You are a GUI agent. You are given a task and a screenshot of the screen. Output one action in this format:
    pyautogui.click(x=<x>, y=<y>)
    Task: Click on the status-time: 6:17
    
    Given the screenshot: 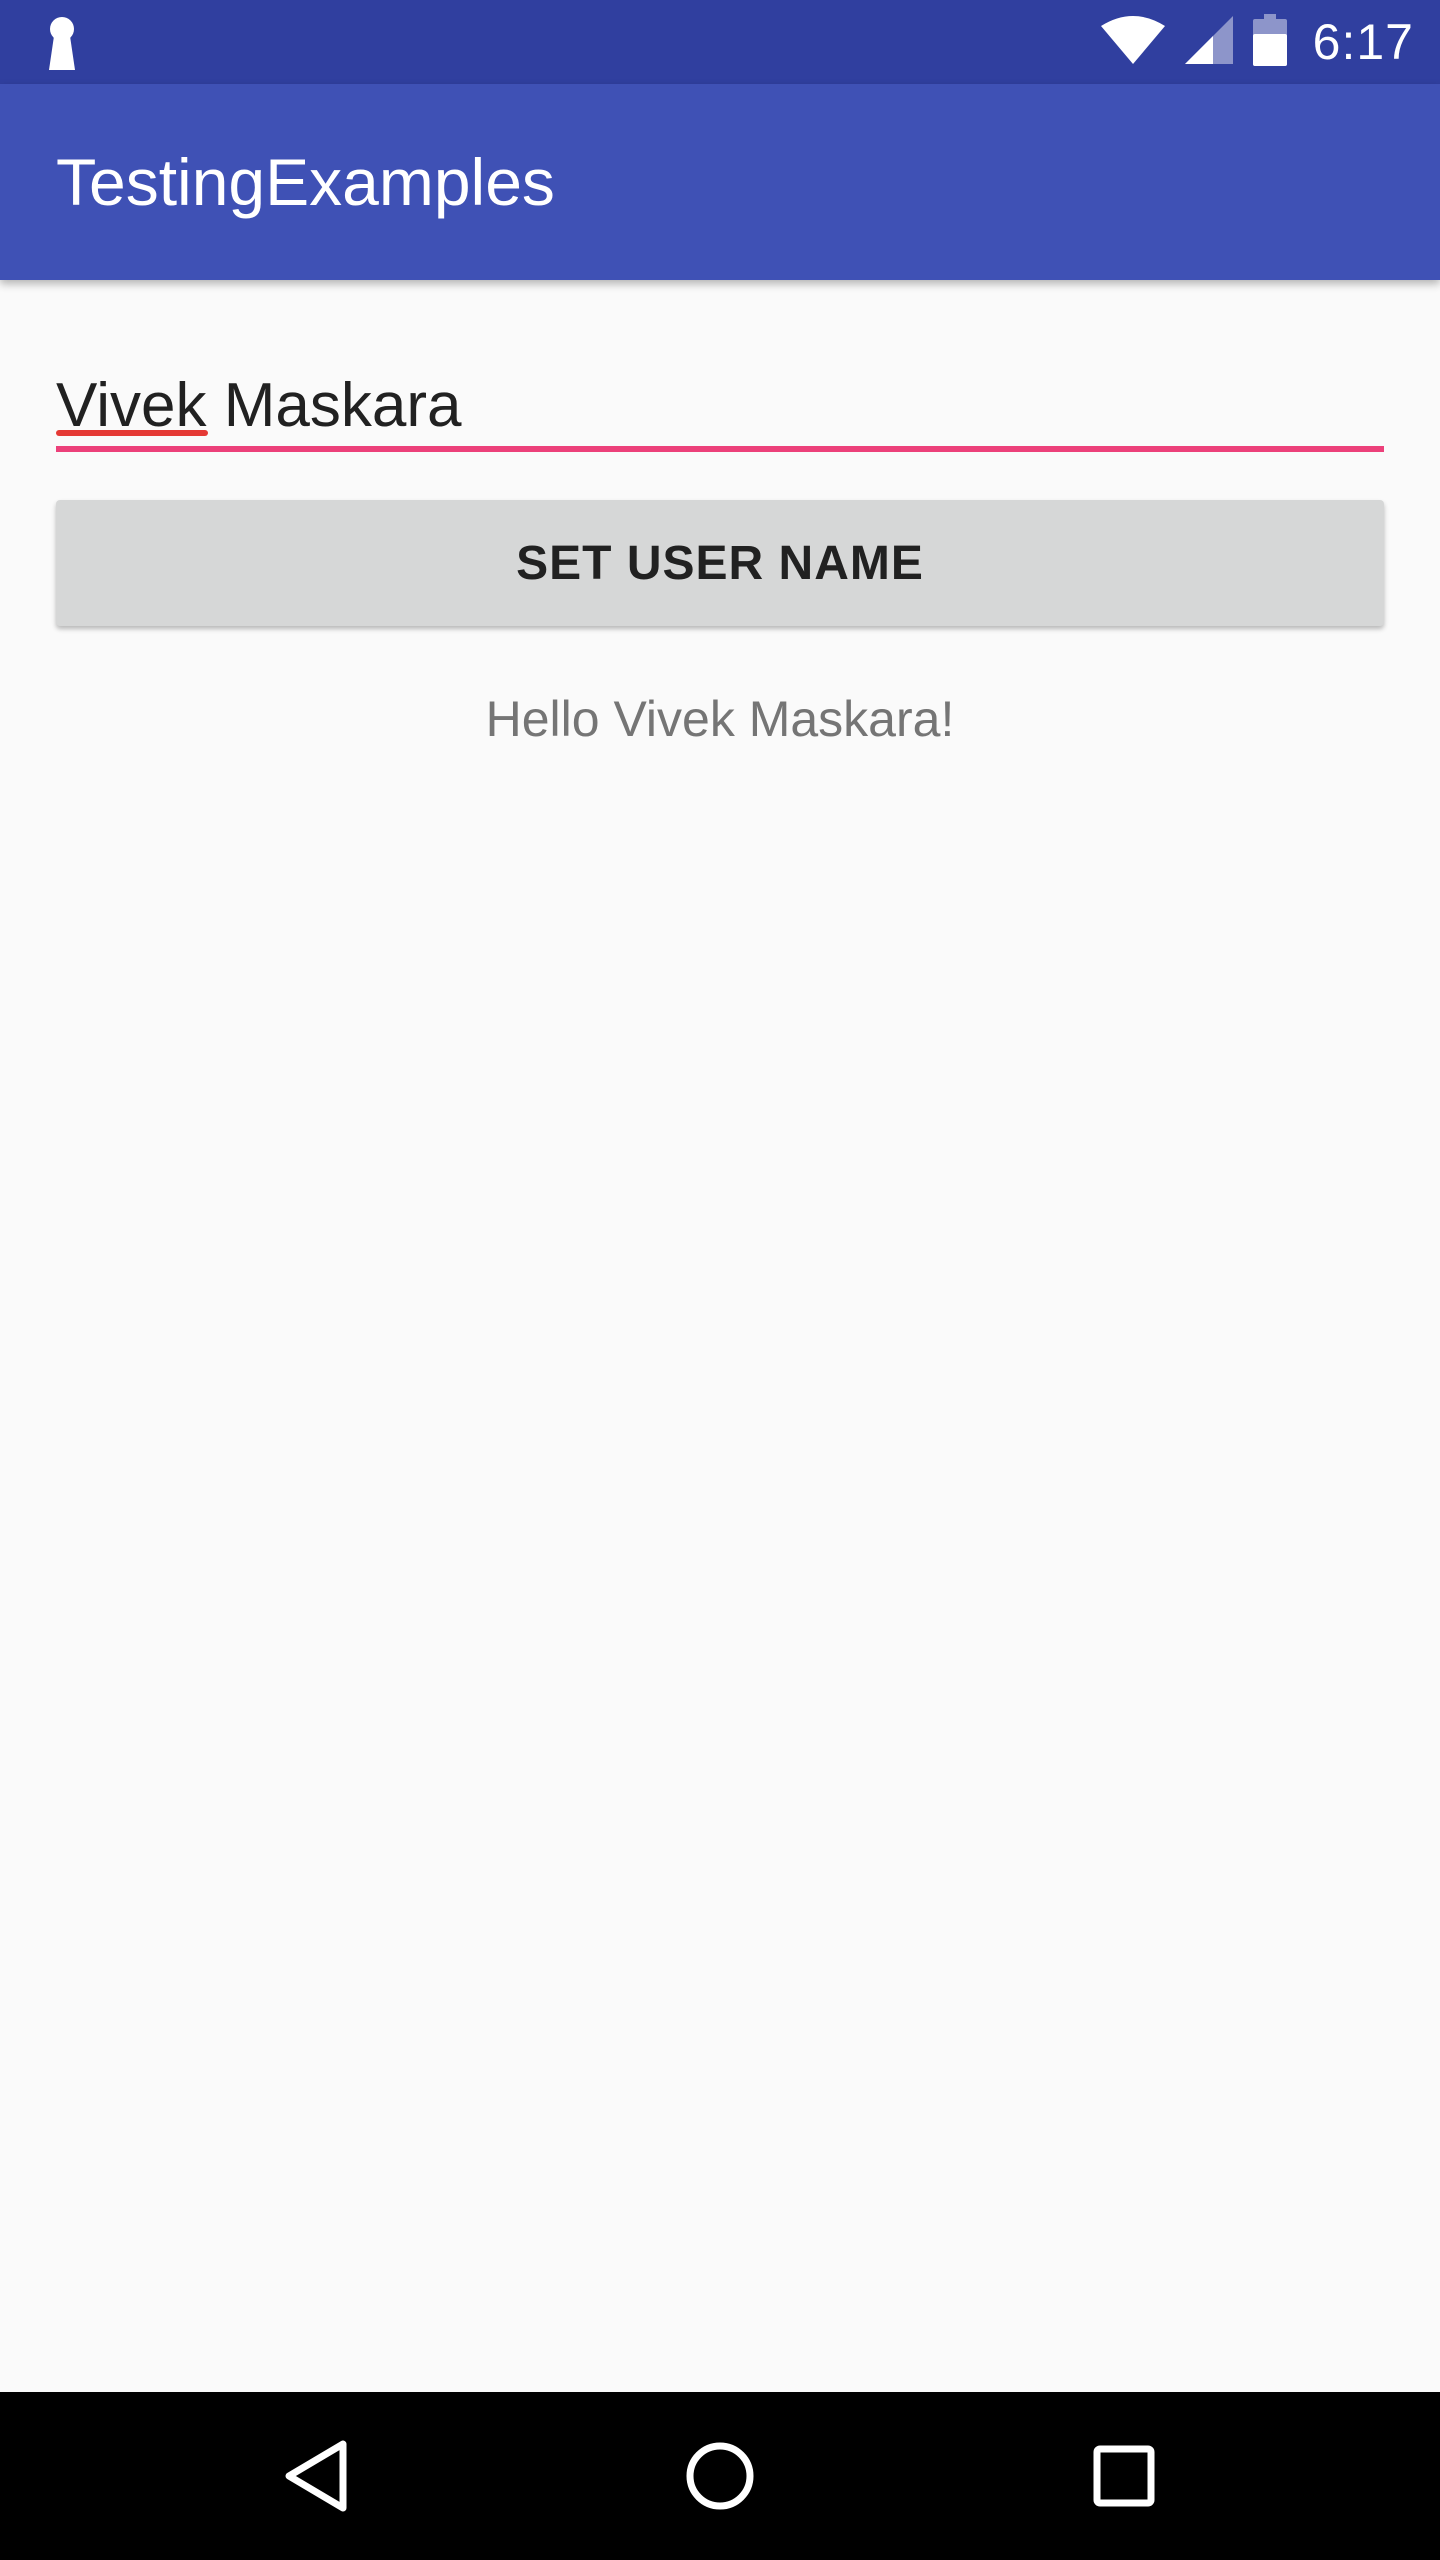 What is the action you would take?
    pyautogui.click(x=1363, y=42)
    